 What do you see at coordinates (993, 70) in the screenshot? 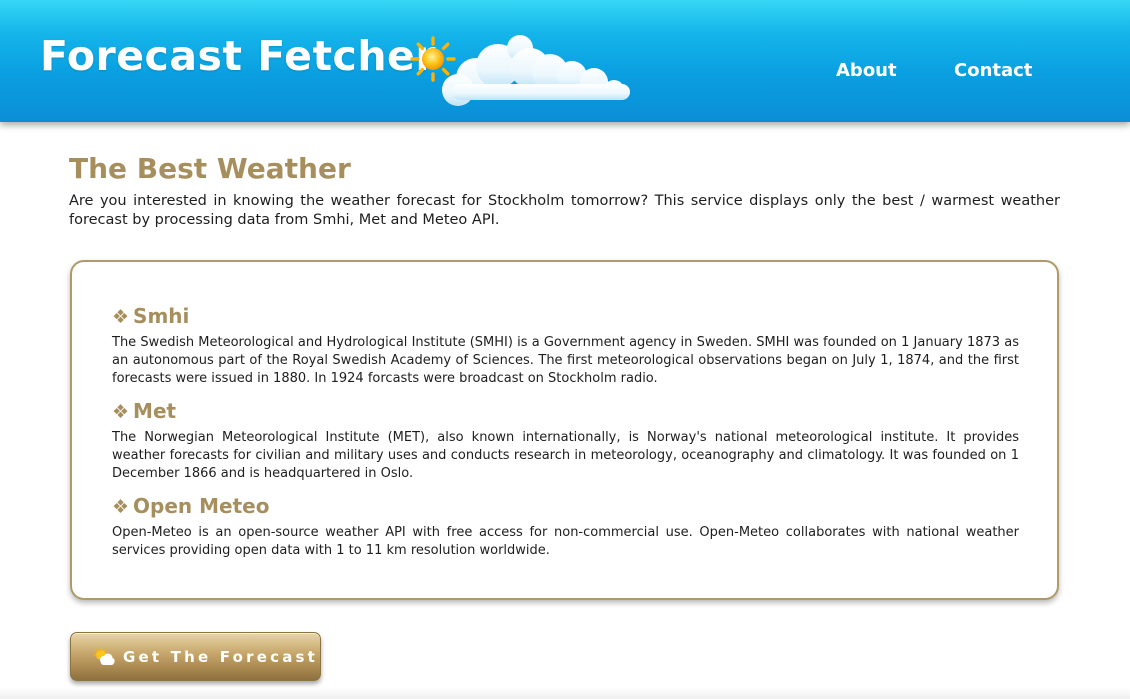
I see `nav-contact-link: Contact` at bounding box center [993, 70].